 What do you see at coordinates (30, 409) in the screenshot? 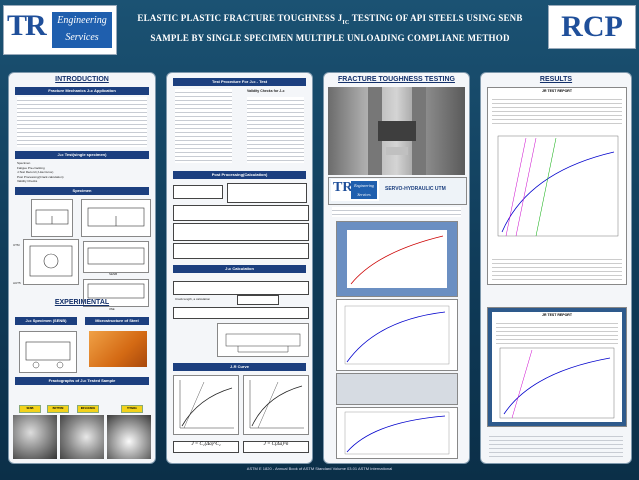
I see `tag-senb: SENB` at bounding box center [30, 409].